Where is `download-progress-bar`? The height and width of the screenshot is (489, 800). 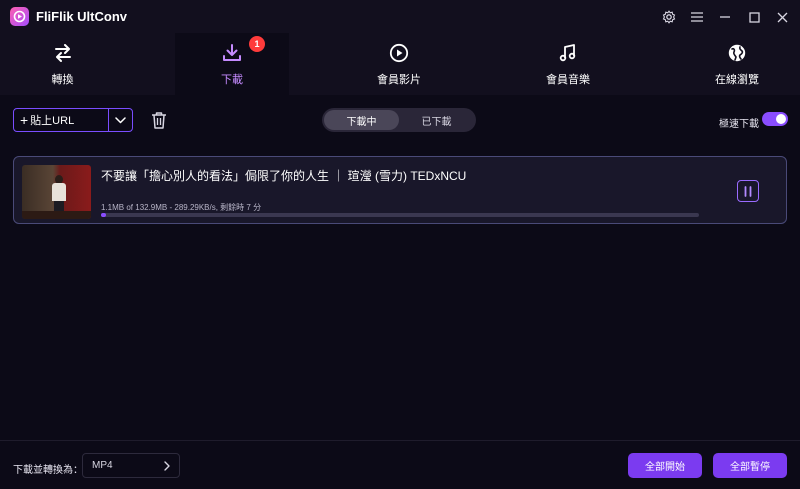 download-progress-bar is located at coordinates (400, 215).